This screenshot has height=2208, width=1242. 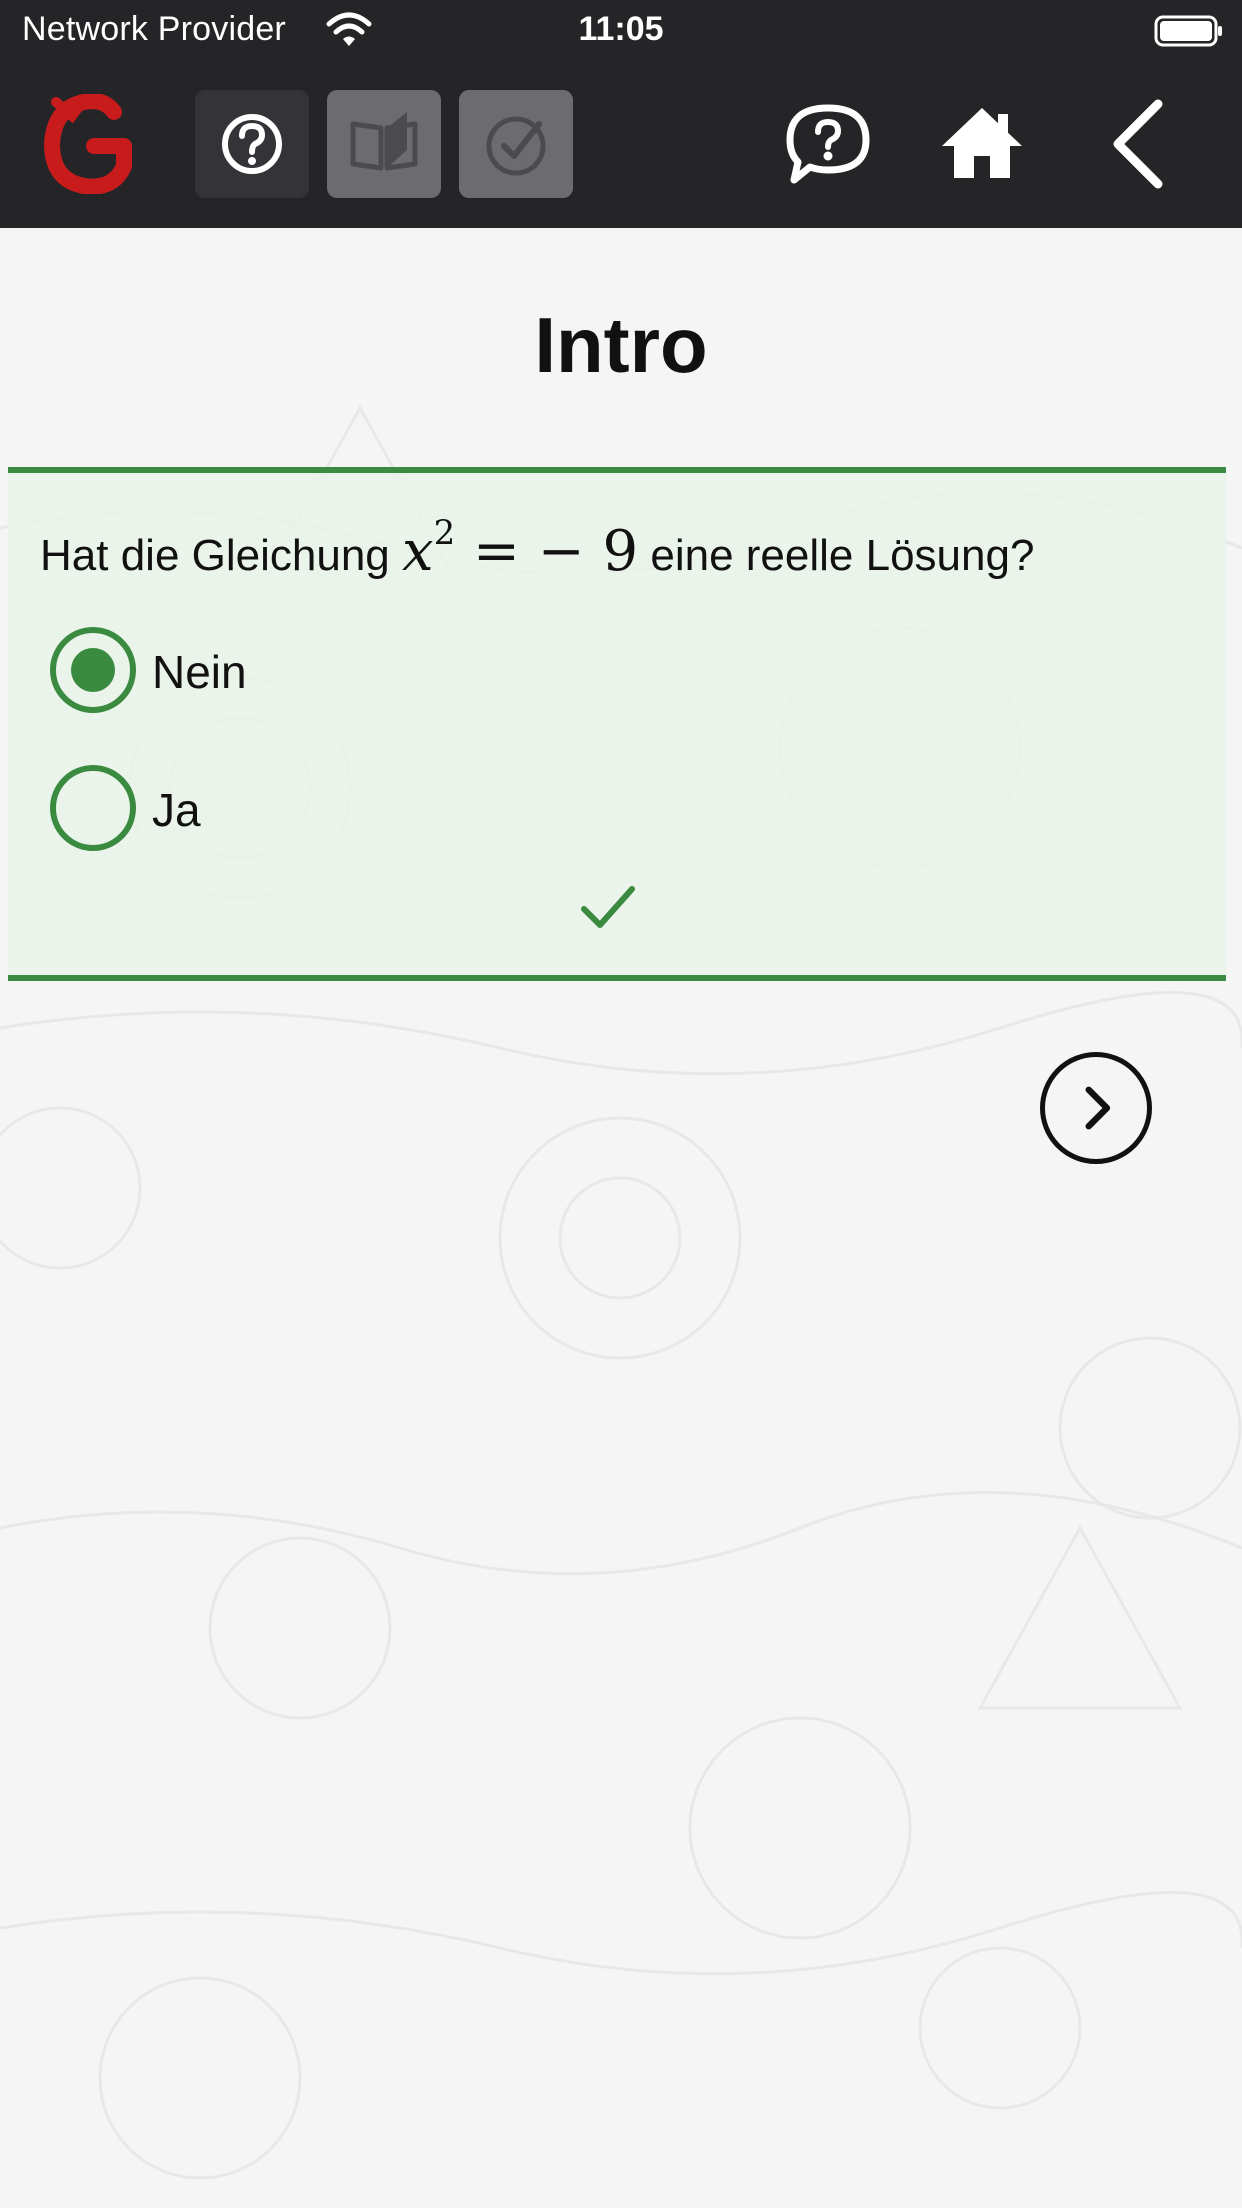 What do you see at coordinates (608, 907) in the screenshot?
I see `checkmark-icon` at bounding box center [608, 907].